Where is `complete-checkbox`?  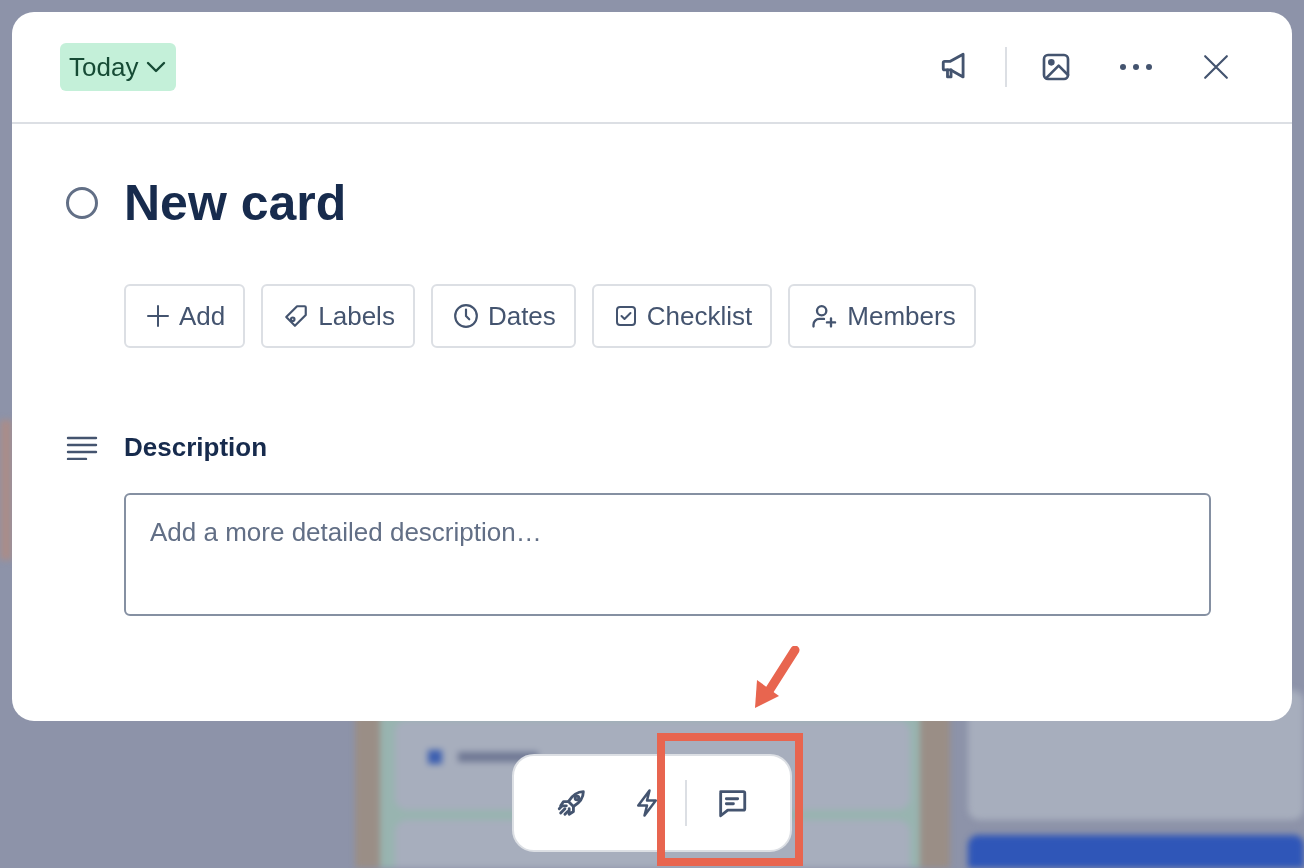 complete-checkbox is located at coordinates (82, 203).